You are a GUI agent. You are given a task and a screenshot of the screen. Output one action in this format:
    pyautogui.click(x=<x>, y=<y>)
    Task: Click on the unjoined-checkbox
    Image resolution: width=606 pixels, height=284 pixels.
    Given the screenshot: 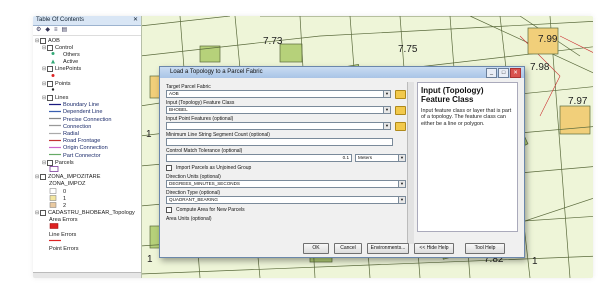 What is the action you would take?
    pyautogui.click(x=169, y=168)
    